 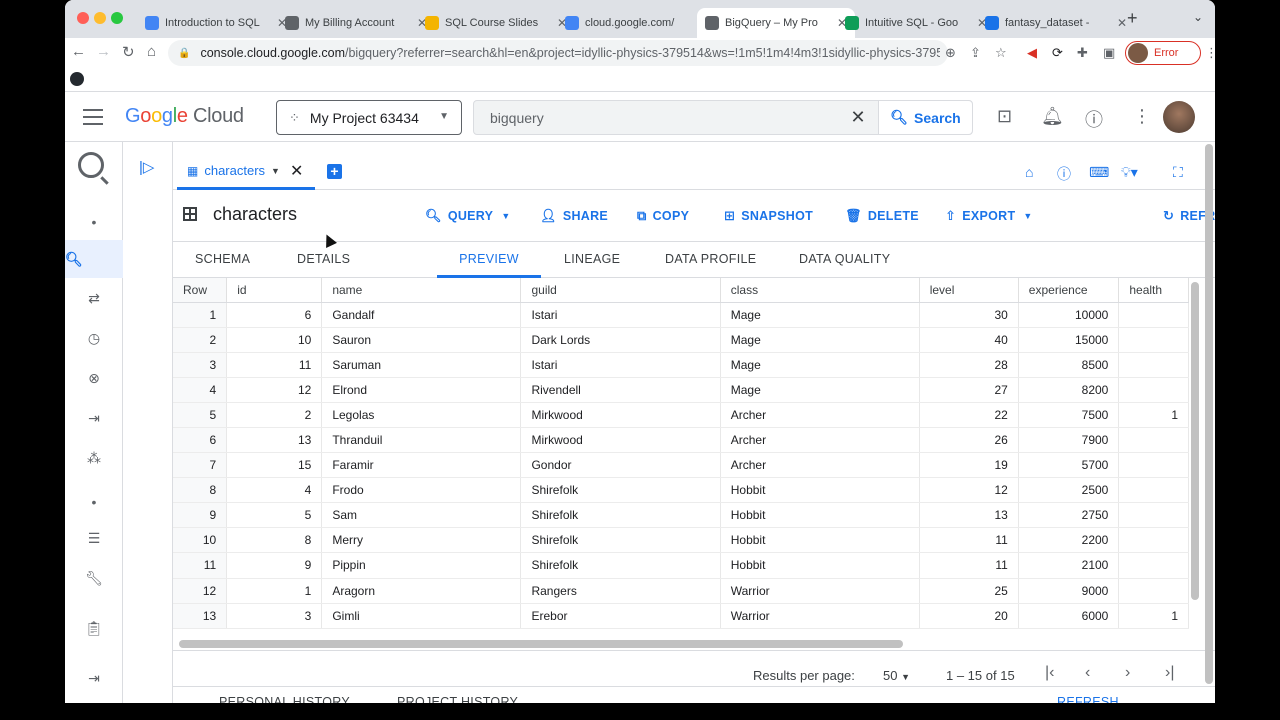 What do you see at coordinates (916, 23) in the screenshot?
I see `browser-tab: Intuitive SQL - Goo ✕` at bounding box center [916, 23].